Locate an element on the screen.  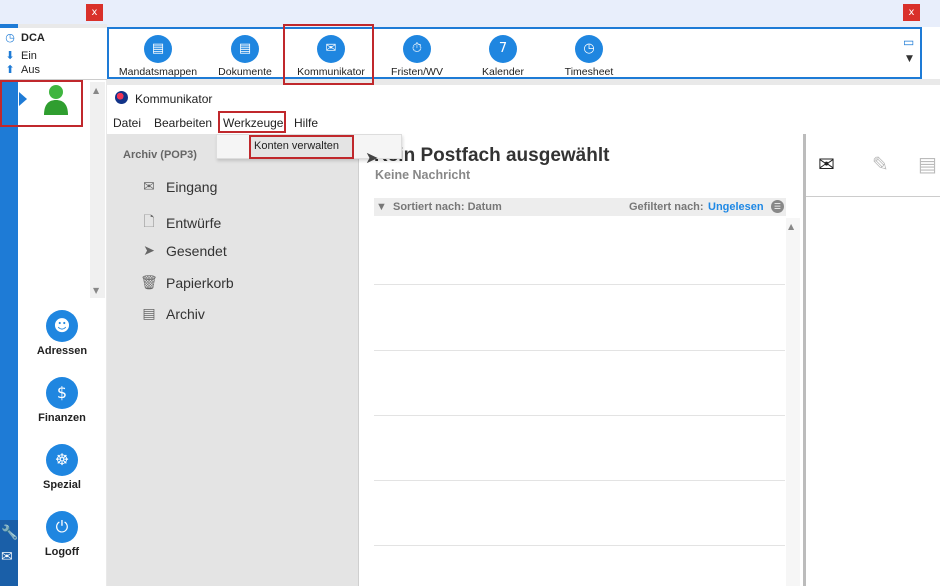
folder-papierkorb: 🗑 Papierkorb is located at coordinates (187, 283).